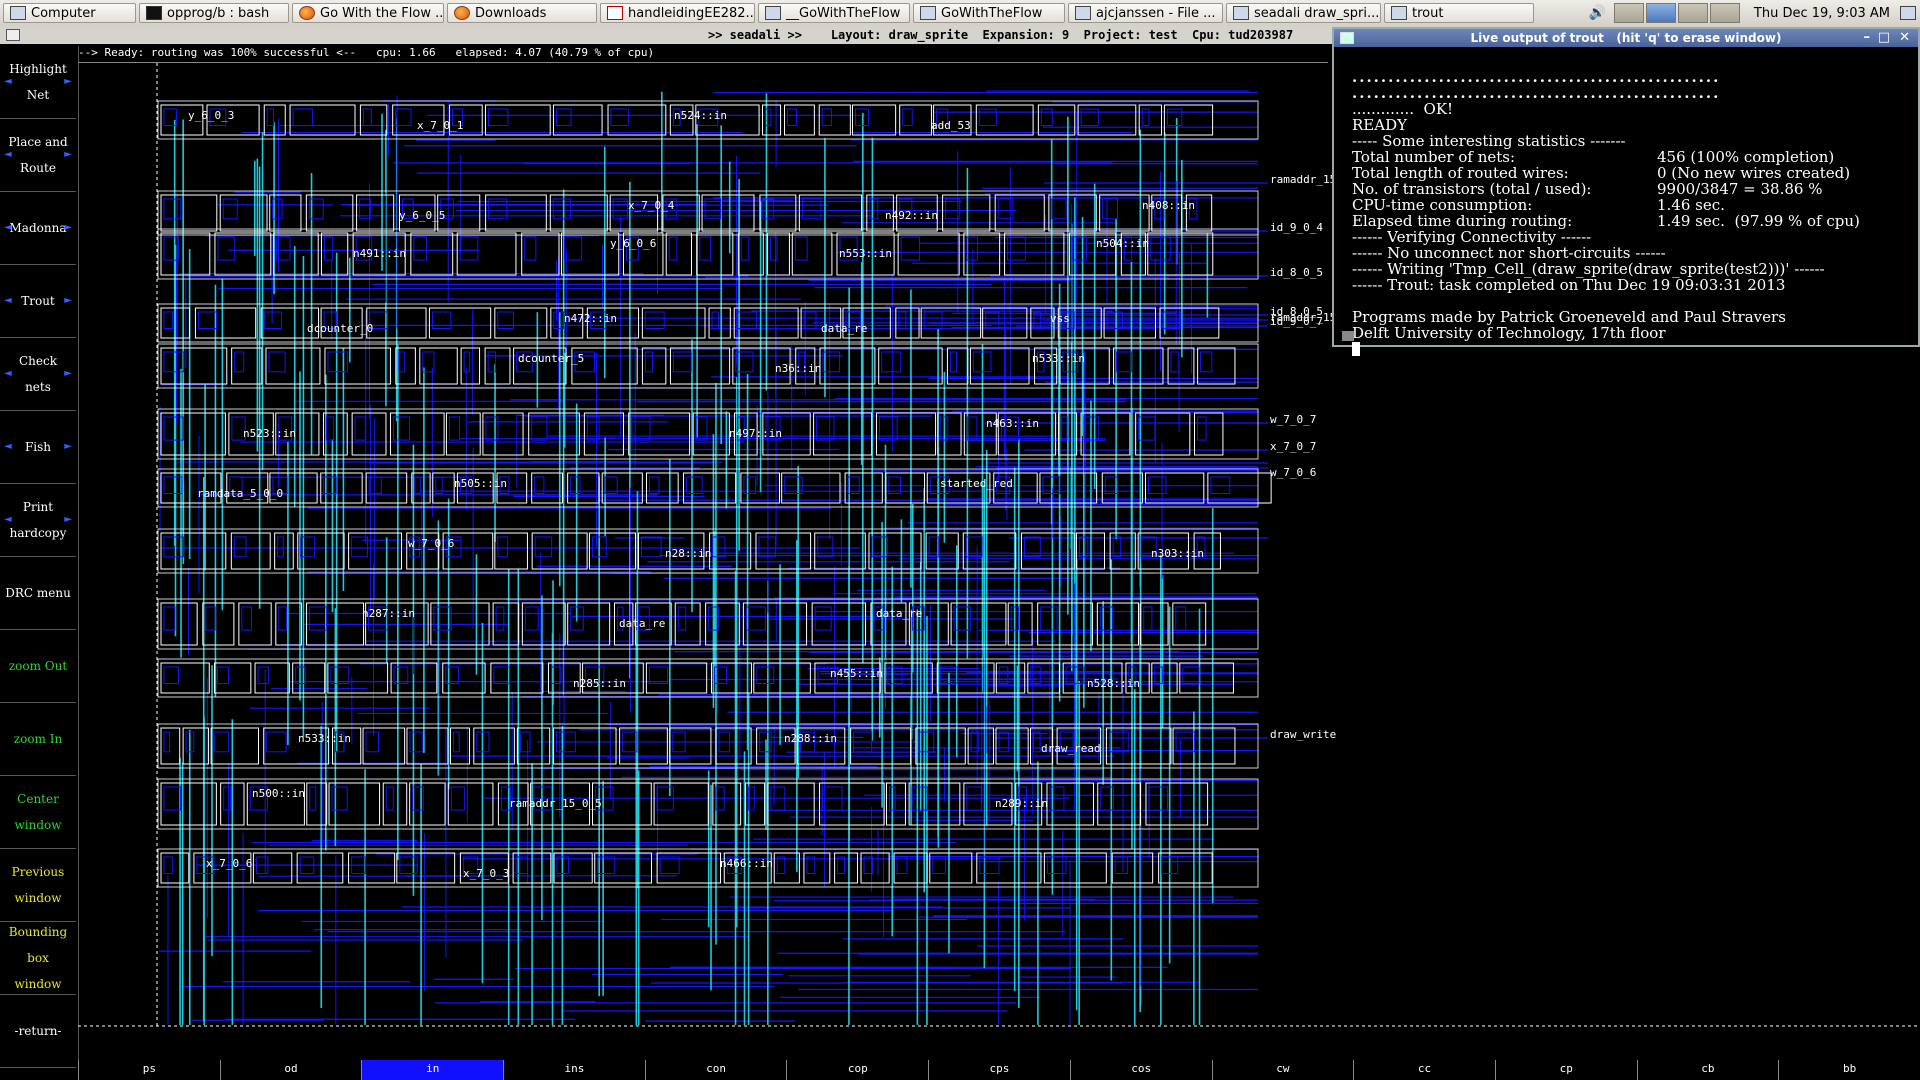 This screenshot has height=1080, width=1920. I want to click on maximize-icon: □, so click(1884, 37).